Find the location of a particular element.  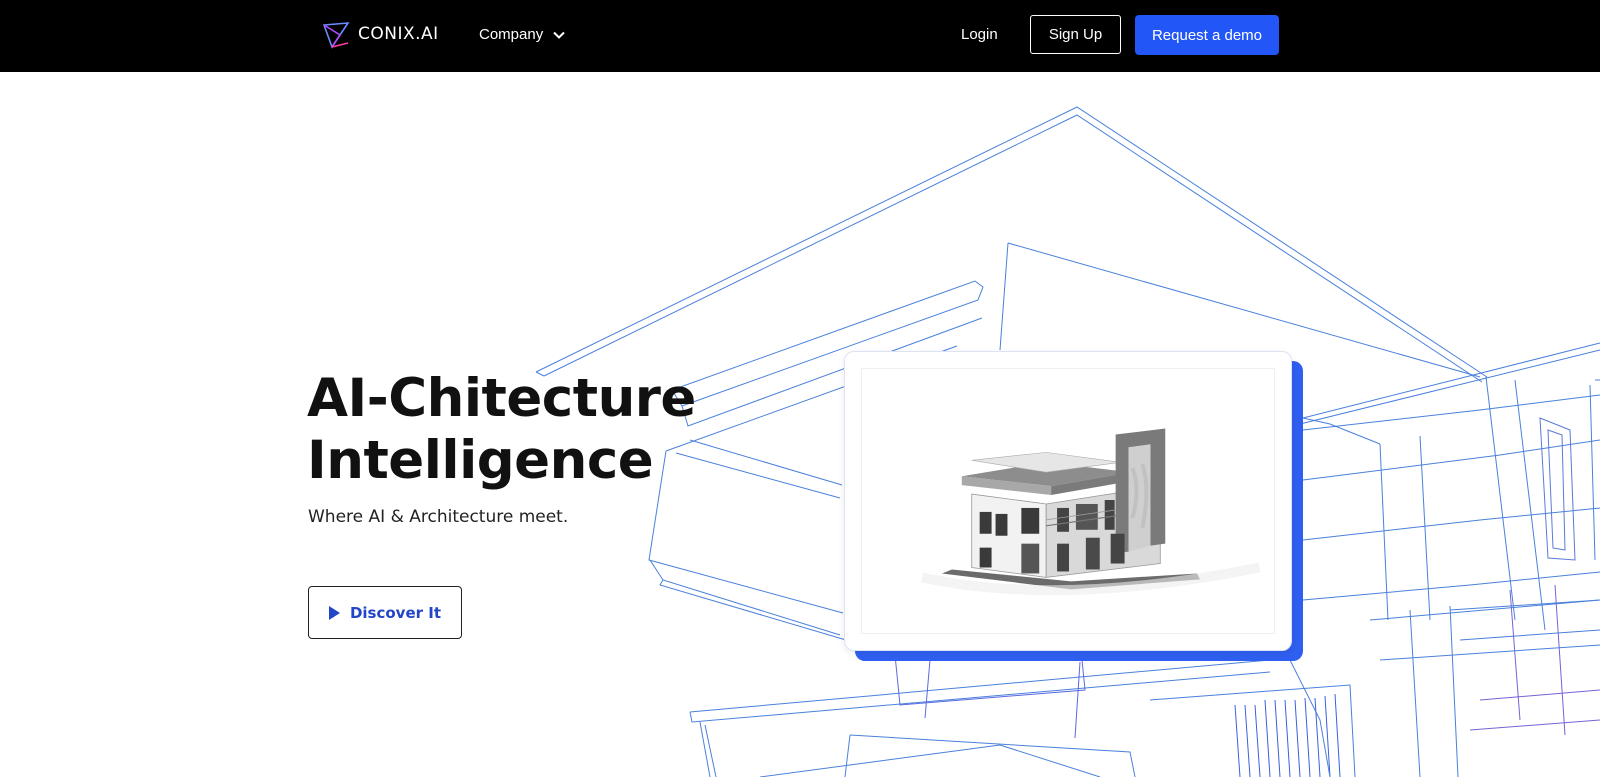

play-icon is located at coordinates (334, 612).